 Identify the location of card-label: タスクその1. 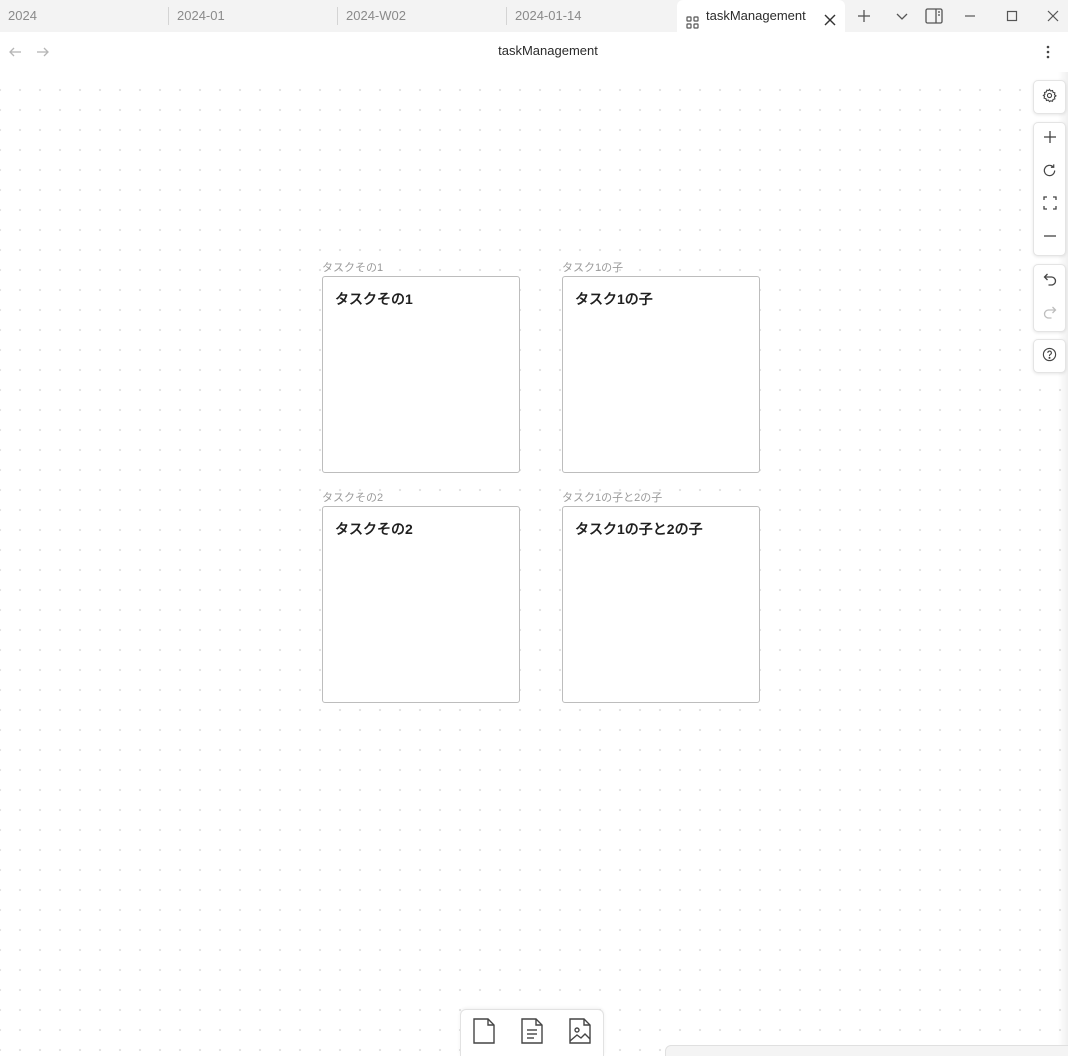
(353, 268).